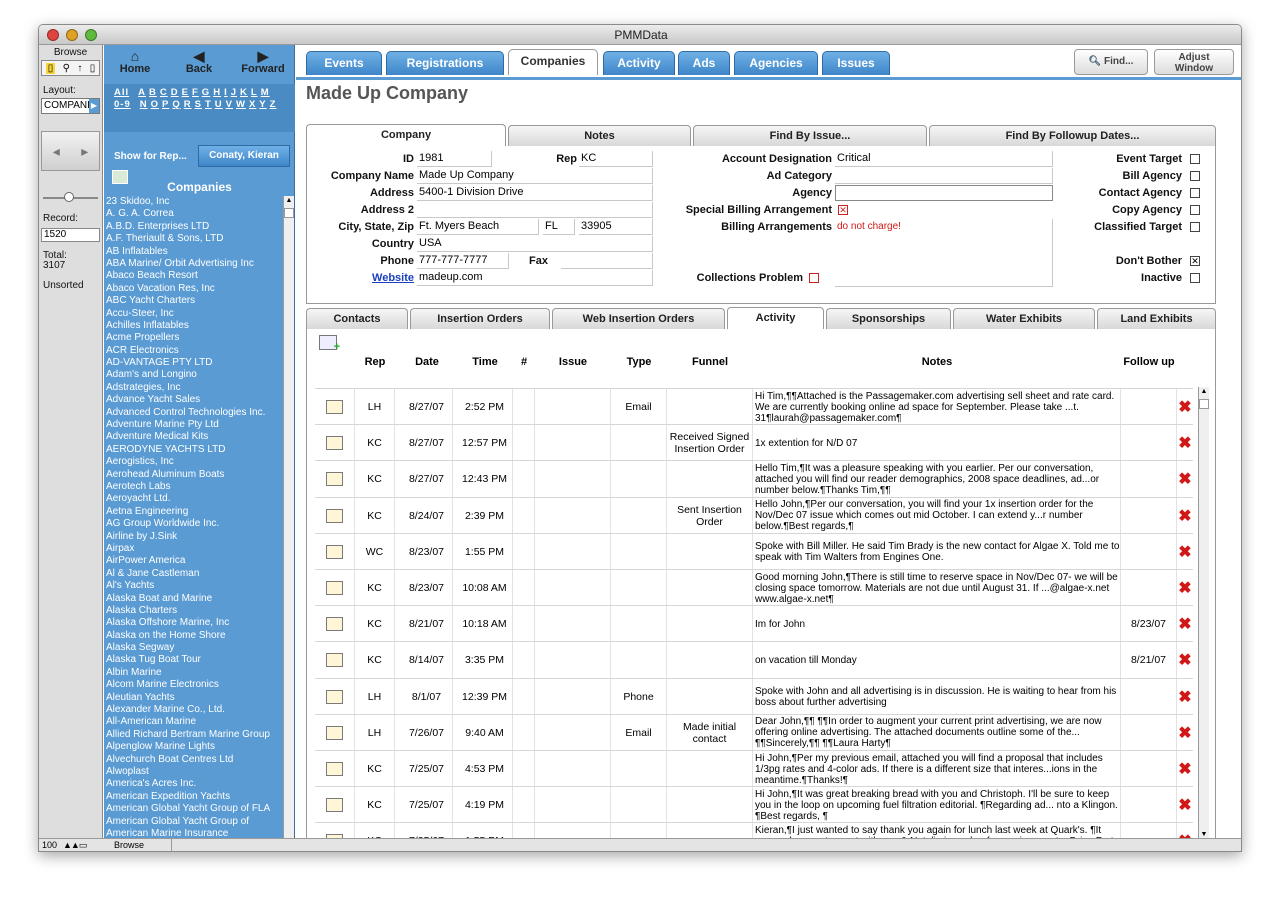  Describe the element at coordinates (155, 104) in the screenshot. I see `alpha-letter: O` at that location.